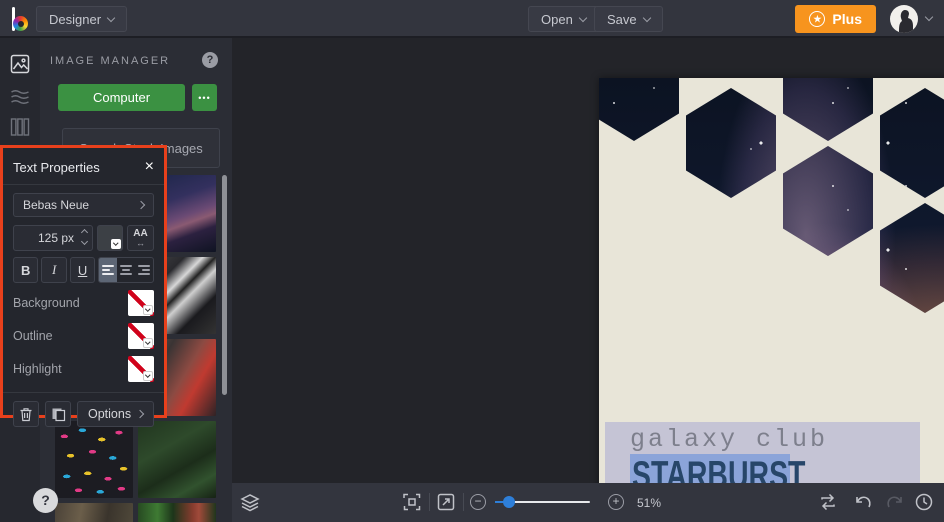 This screenshot has height=522, width=944. Describe the element at coordinates (115, 414) in the screenshot. I see `options-button: Options` at that location.